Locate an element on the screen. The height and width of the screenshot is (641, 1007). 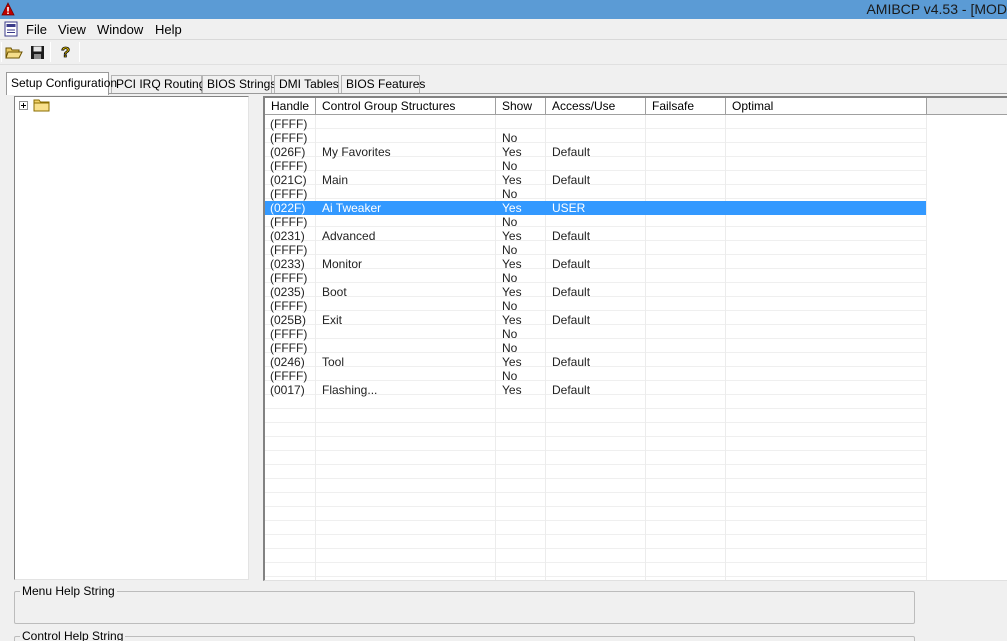
cell-handle: (0235) is located at coordinates (287, 292).